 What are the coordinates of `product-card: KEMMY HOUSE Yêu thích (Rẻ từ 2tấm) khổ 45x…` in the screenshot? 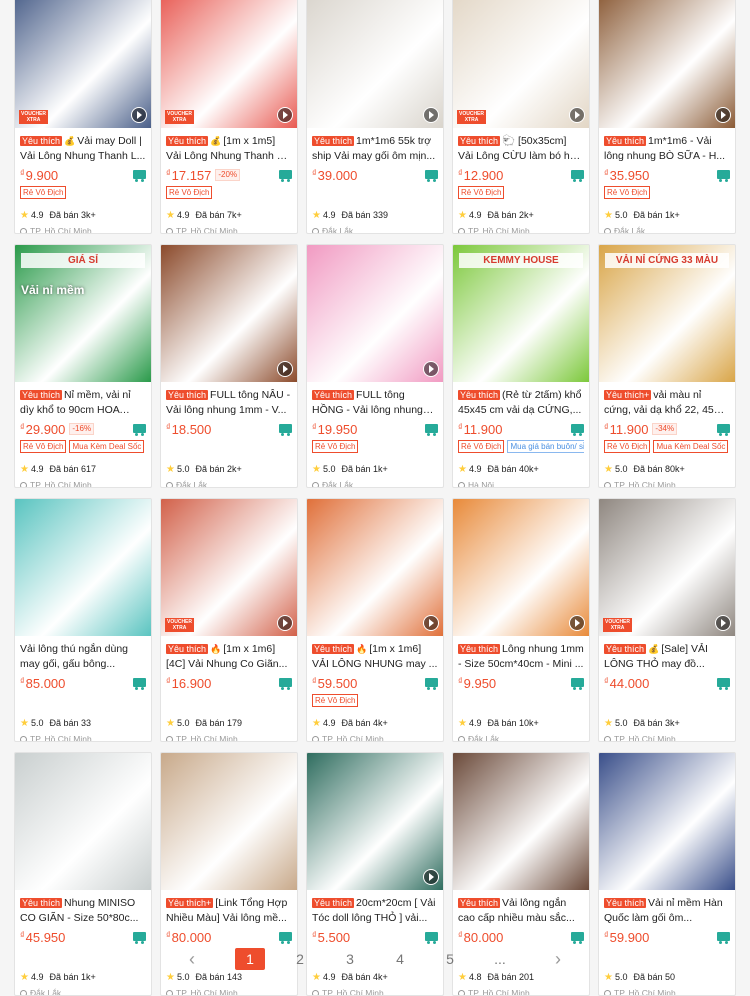 It's located at (521, 366).